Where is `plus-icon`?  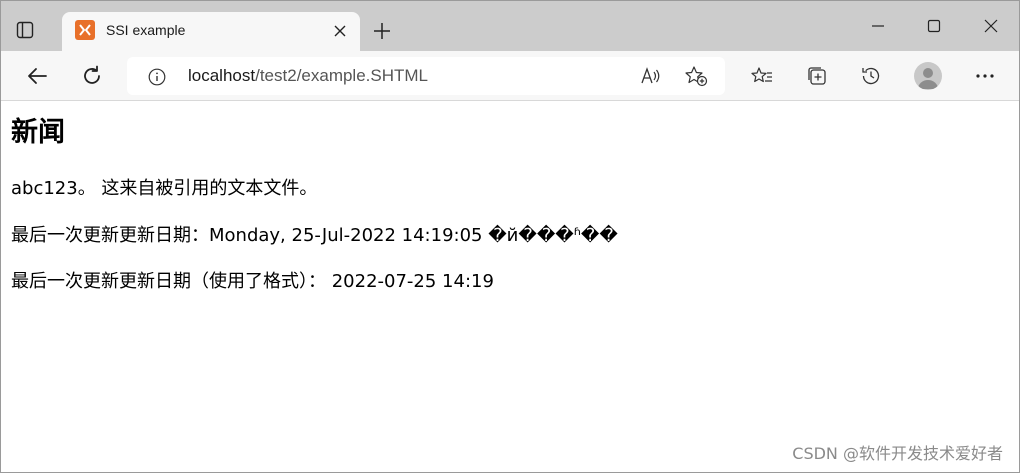 plus-icon is located at coordinates (382, 31).